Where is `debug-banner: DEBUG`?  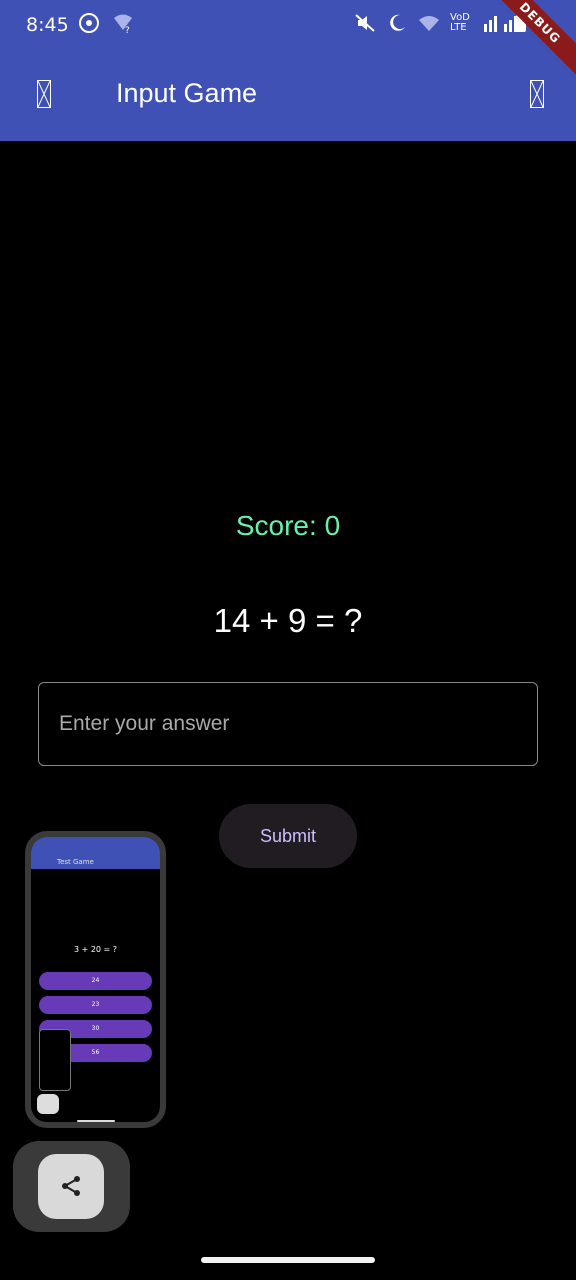 debug-banner: DEBUG is located at coordinates (536, 40).